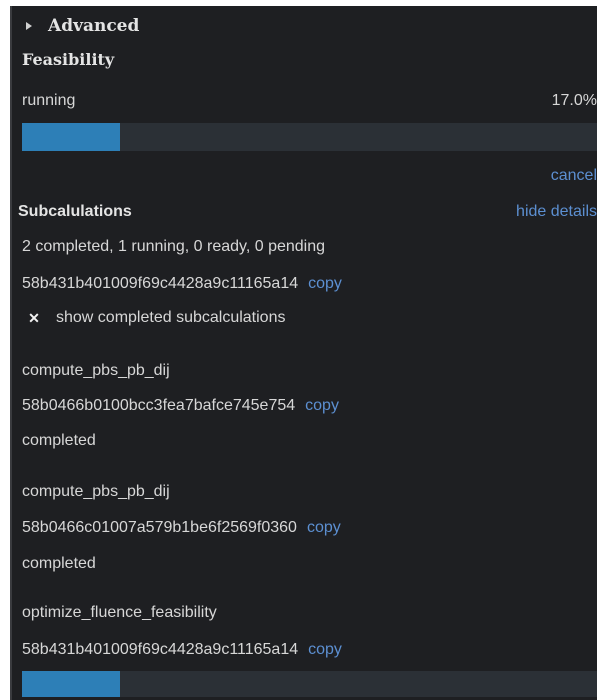  Describe the element at coordinates (159, 527) in the screenshot. I see `subcalc-id: 58b0466c01007a579b1be6f2569f0360` at that location.